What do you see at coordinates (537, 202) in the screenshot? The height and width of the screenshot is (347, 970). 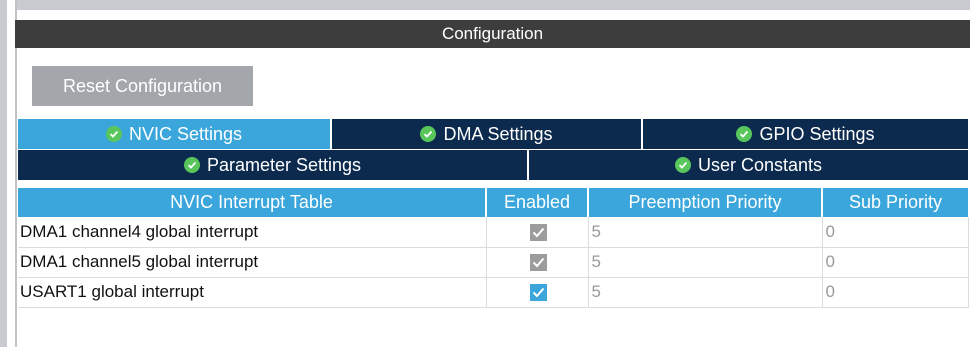 I see `column-header-enabled: Enabled` at bounding box center [537, 202].